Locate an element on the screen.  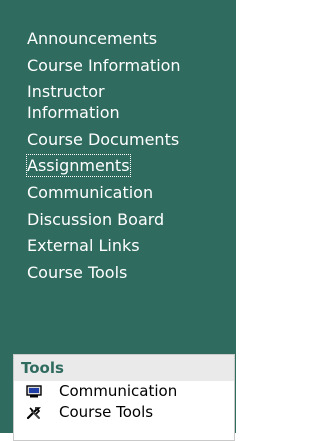
monitor-icon is located at coordinates (34, 391).